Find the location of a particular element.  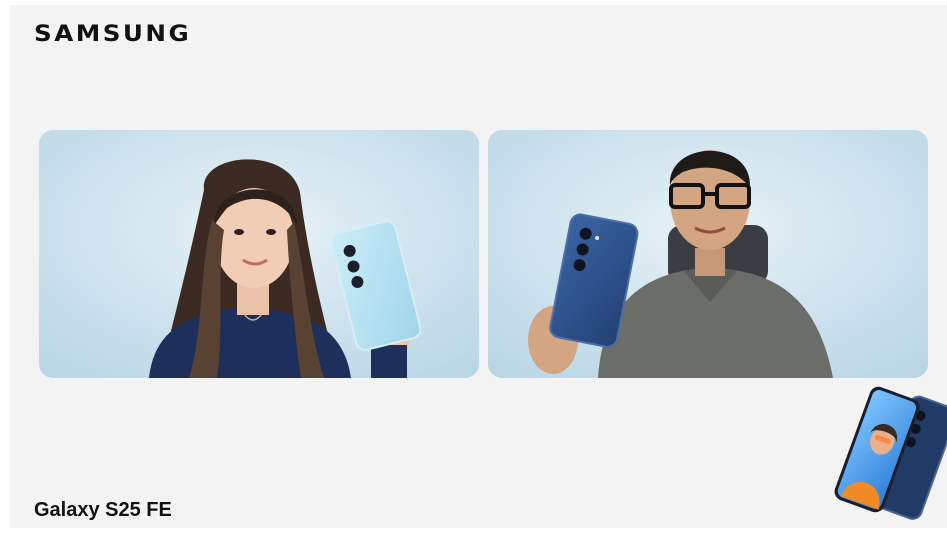

phone-product-image is located at coordinates (890, 453).